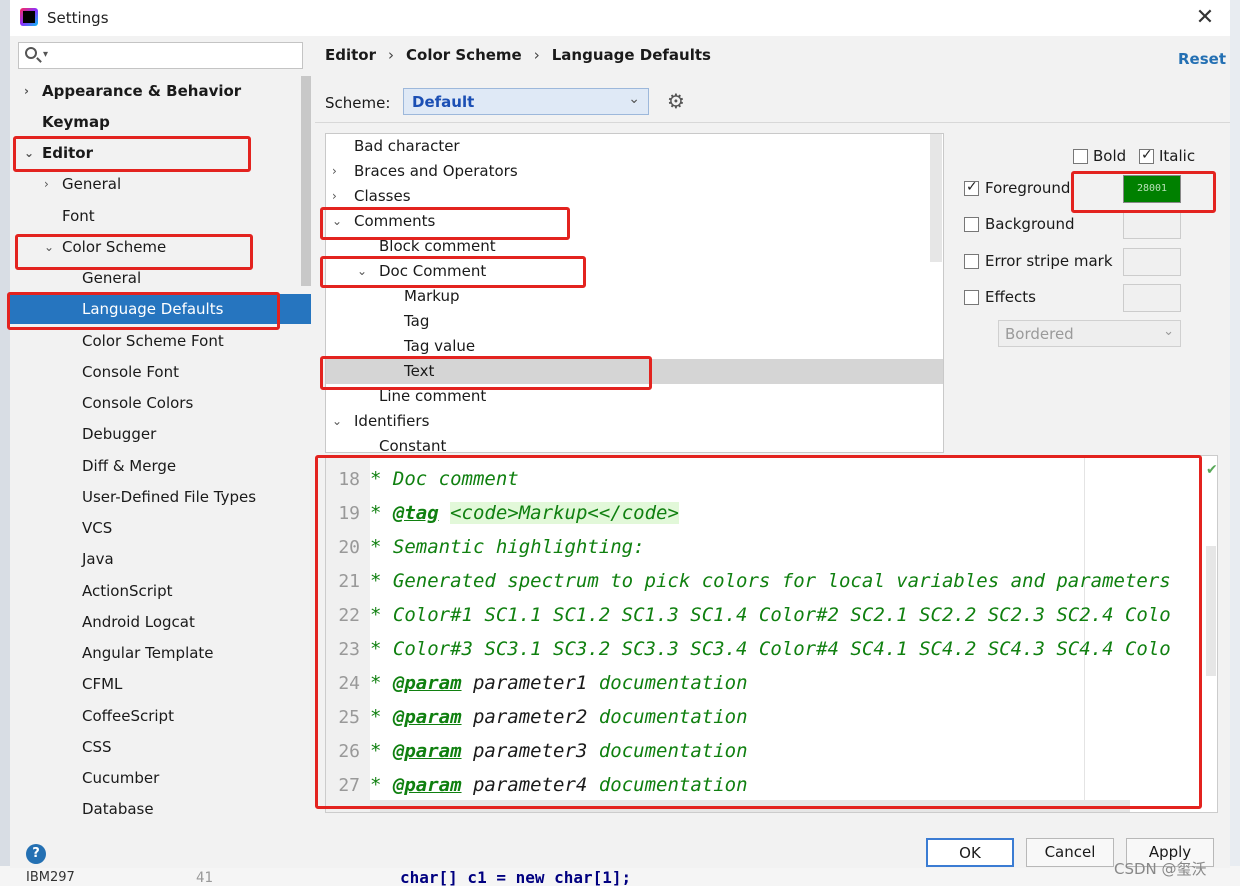 This screenshot has width=1240, height=886. Describe the element at coordinates (971, 261) in the screenshot. I see `error-stripe-checkbox` at that location.